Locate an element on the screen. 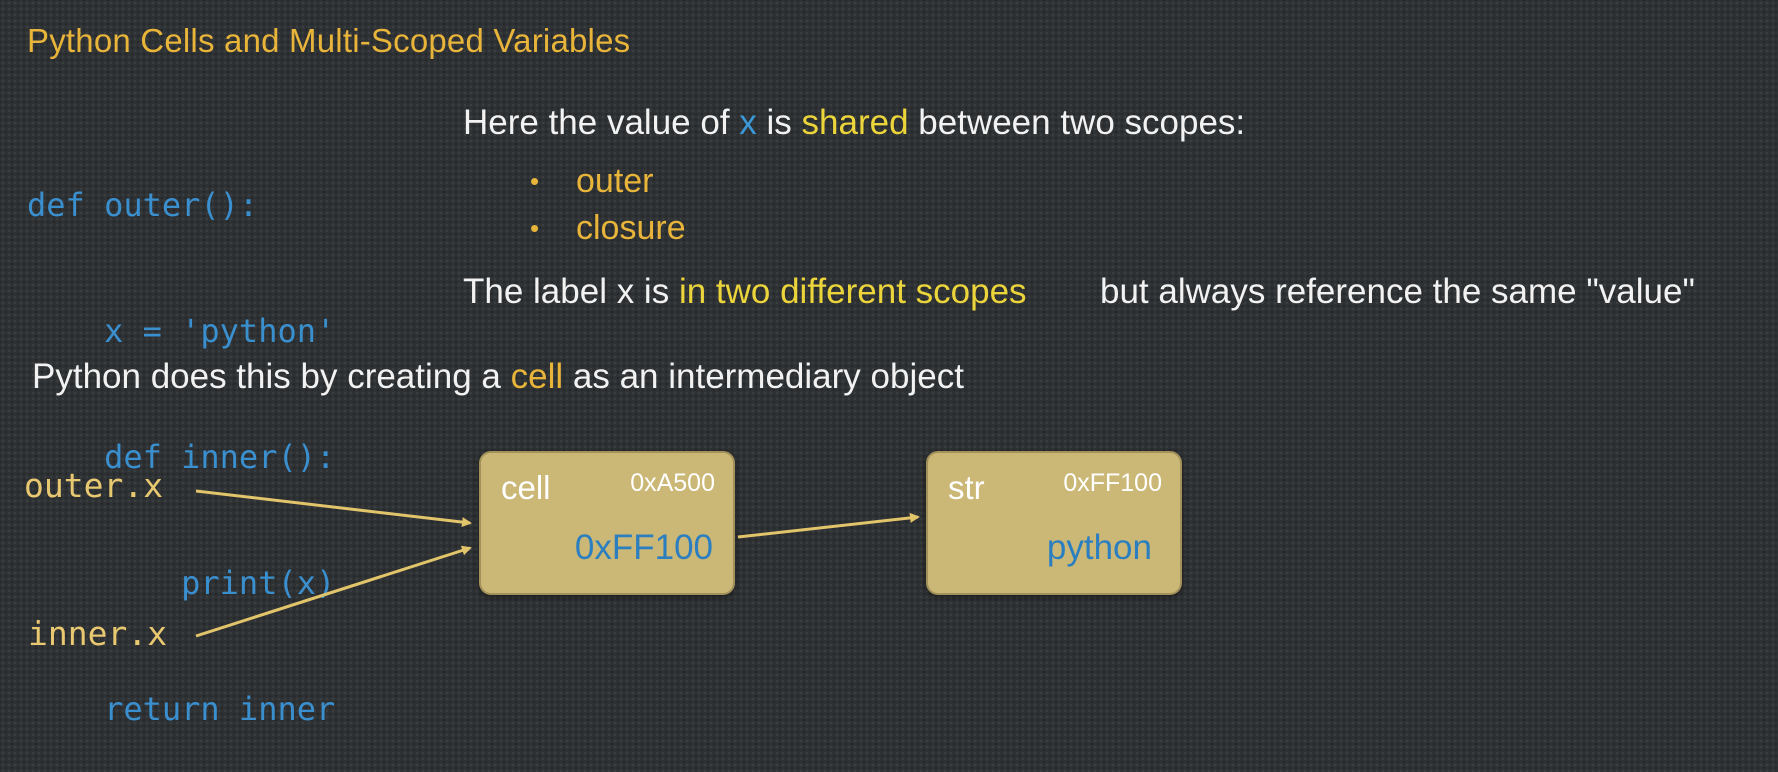 This screenshot has width=1778, height=772. scope-list: • outer • closure is located at coordinates (608, 205).